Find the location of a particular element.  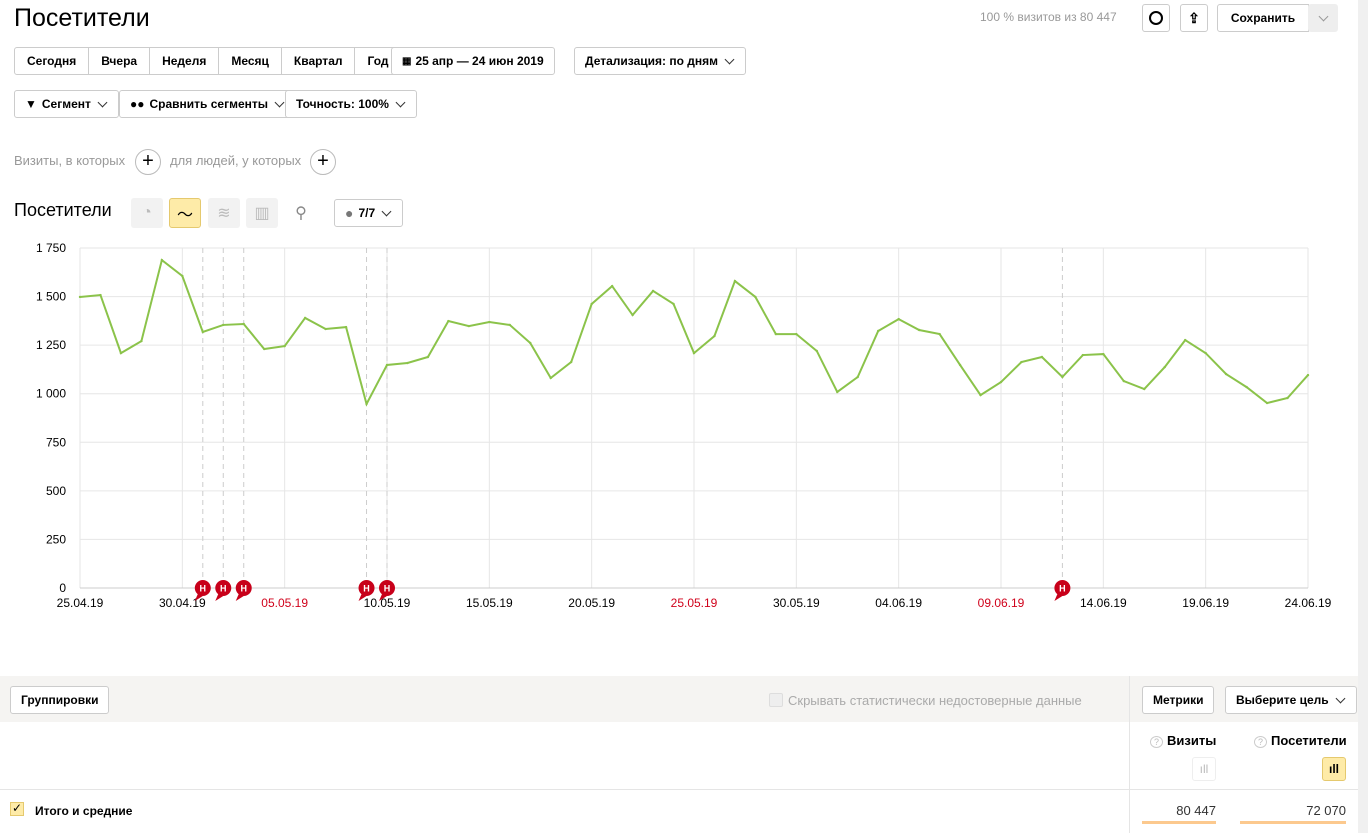

visits-condition-label: Визиты, в которых is located at coordinates (70, 160).